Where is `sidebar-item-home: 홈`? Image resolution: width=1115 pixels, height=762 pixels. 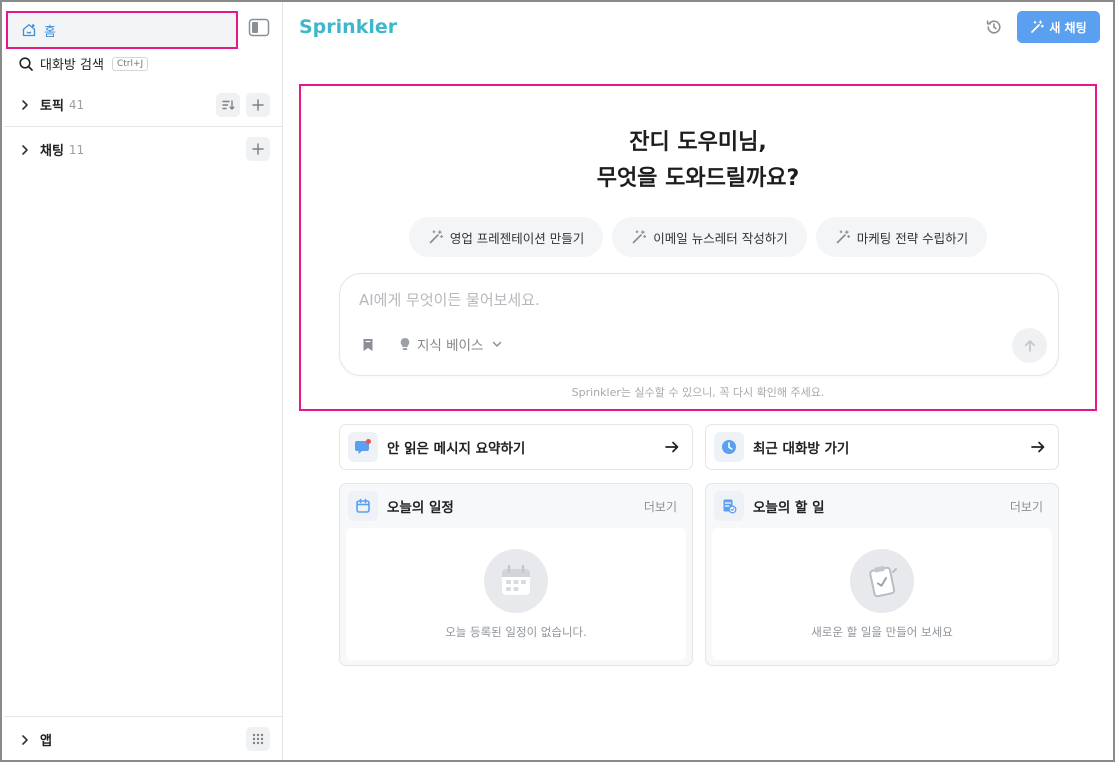
sidebar-item-home: 홈 is located at coordinates (122, 30).